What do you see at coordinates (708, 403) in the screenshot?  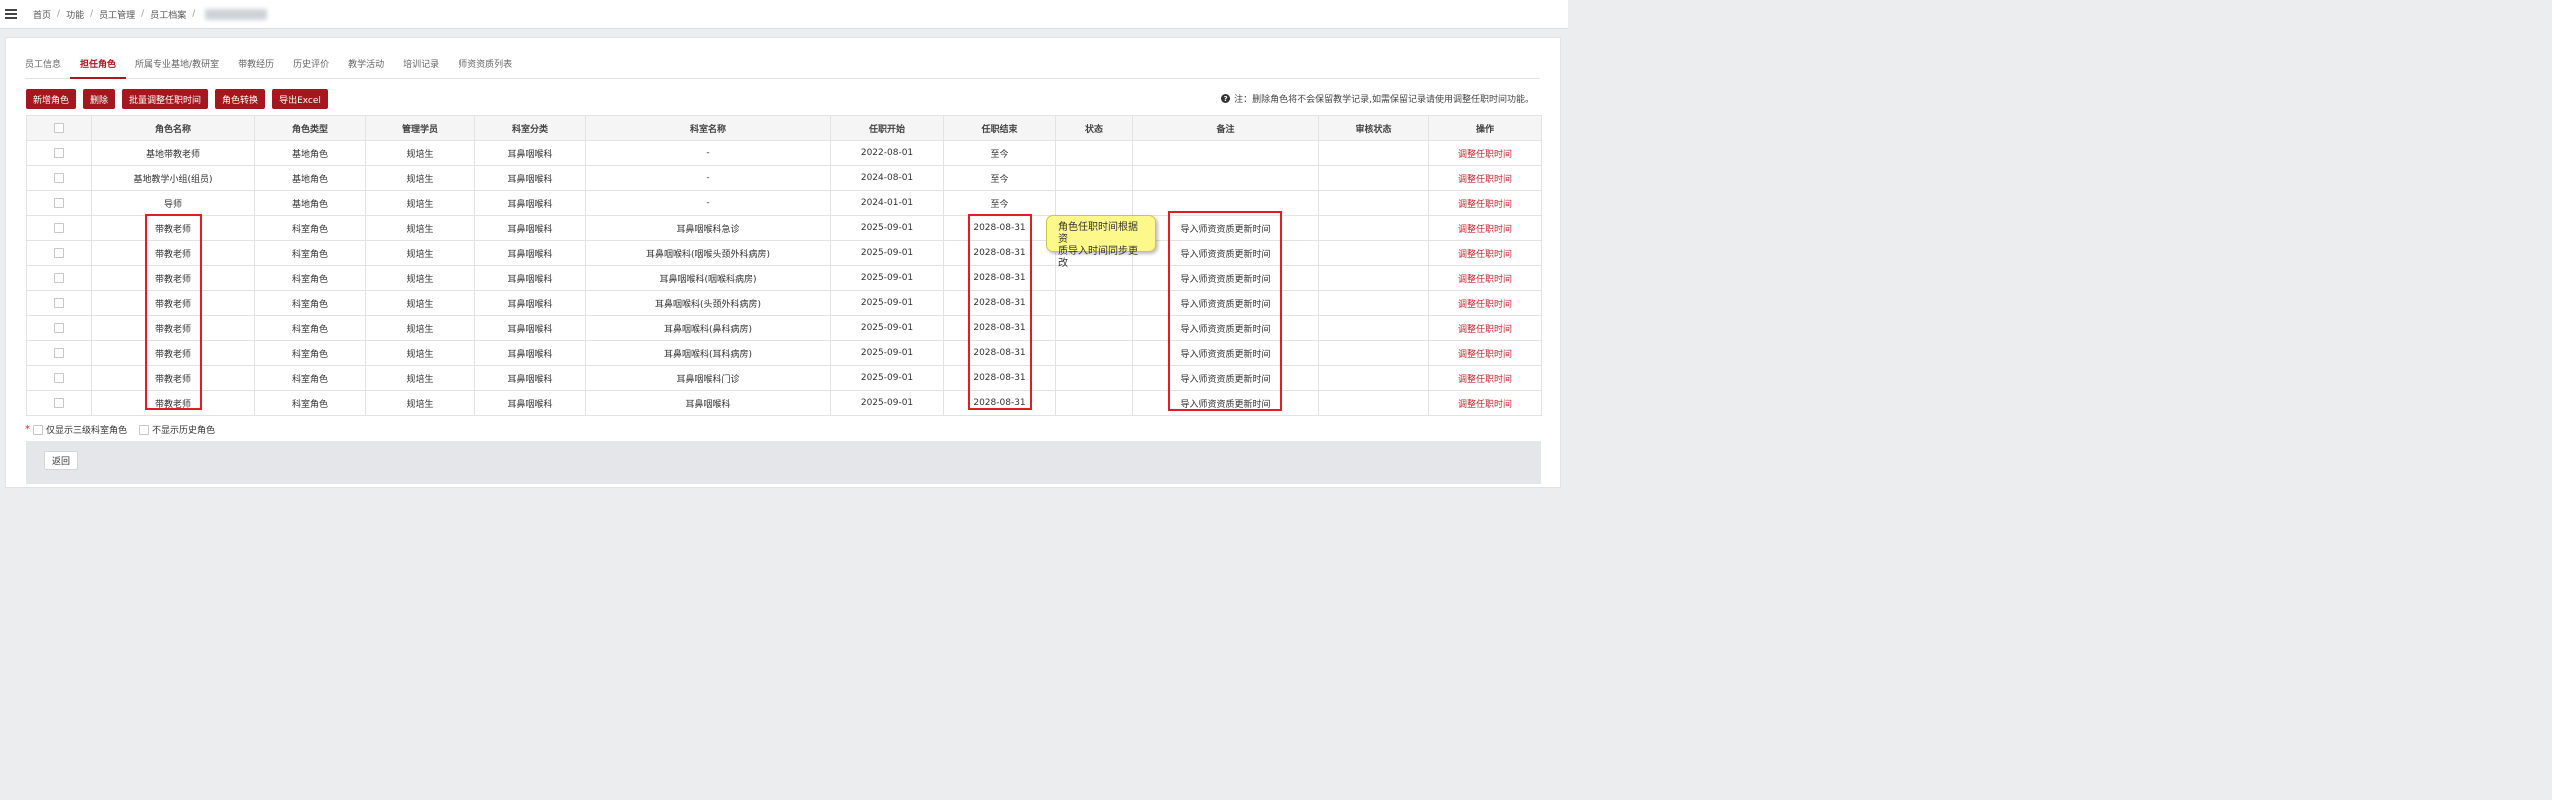 I see `dept-name-cell: 耳鼻咽喉科` at bounding box center [708, 403].